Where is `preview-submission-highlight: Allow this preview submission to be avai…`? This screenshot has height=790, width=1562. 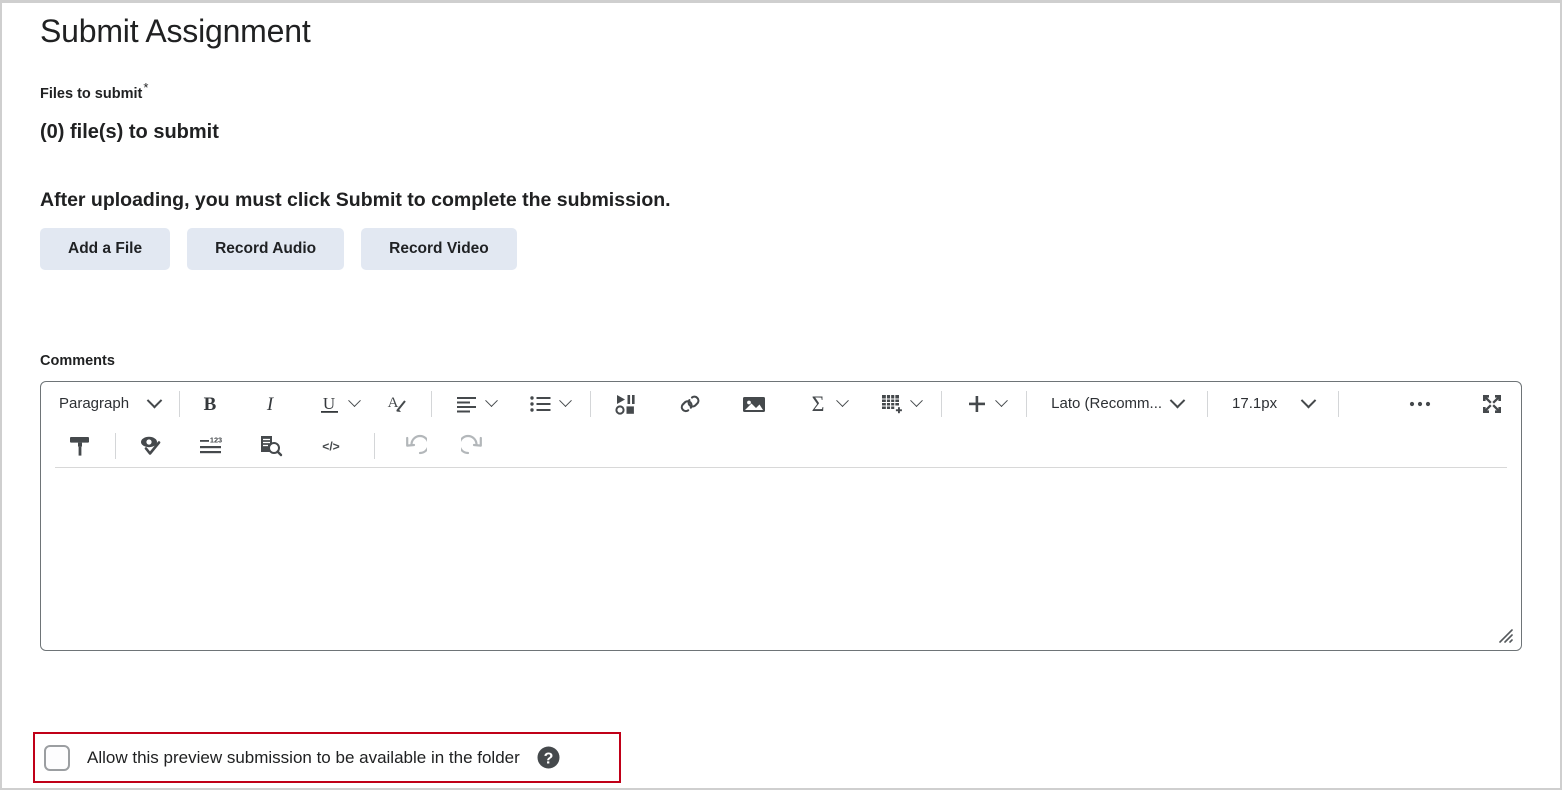
preview-submission-highlight: Allow this preview submission to be avai… is located at coordinates (327, 757).